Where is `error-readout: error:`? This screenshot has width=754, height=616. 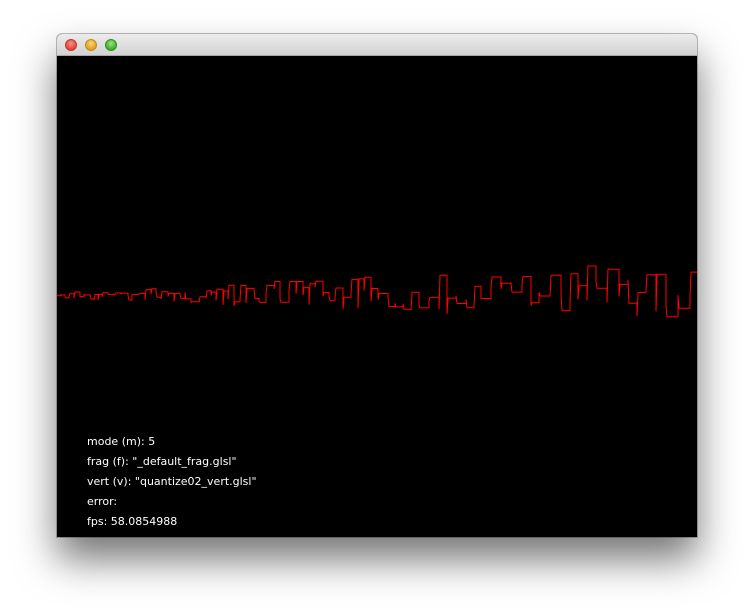 error-readout: error: is located at coordinates (102, 501).